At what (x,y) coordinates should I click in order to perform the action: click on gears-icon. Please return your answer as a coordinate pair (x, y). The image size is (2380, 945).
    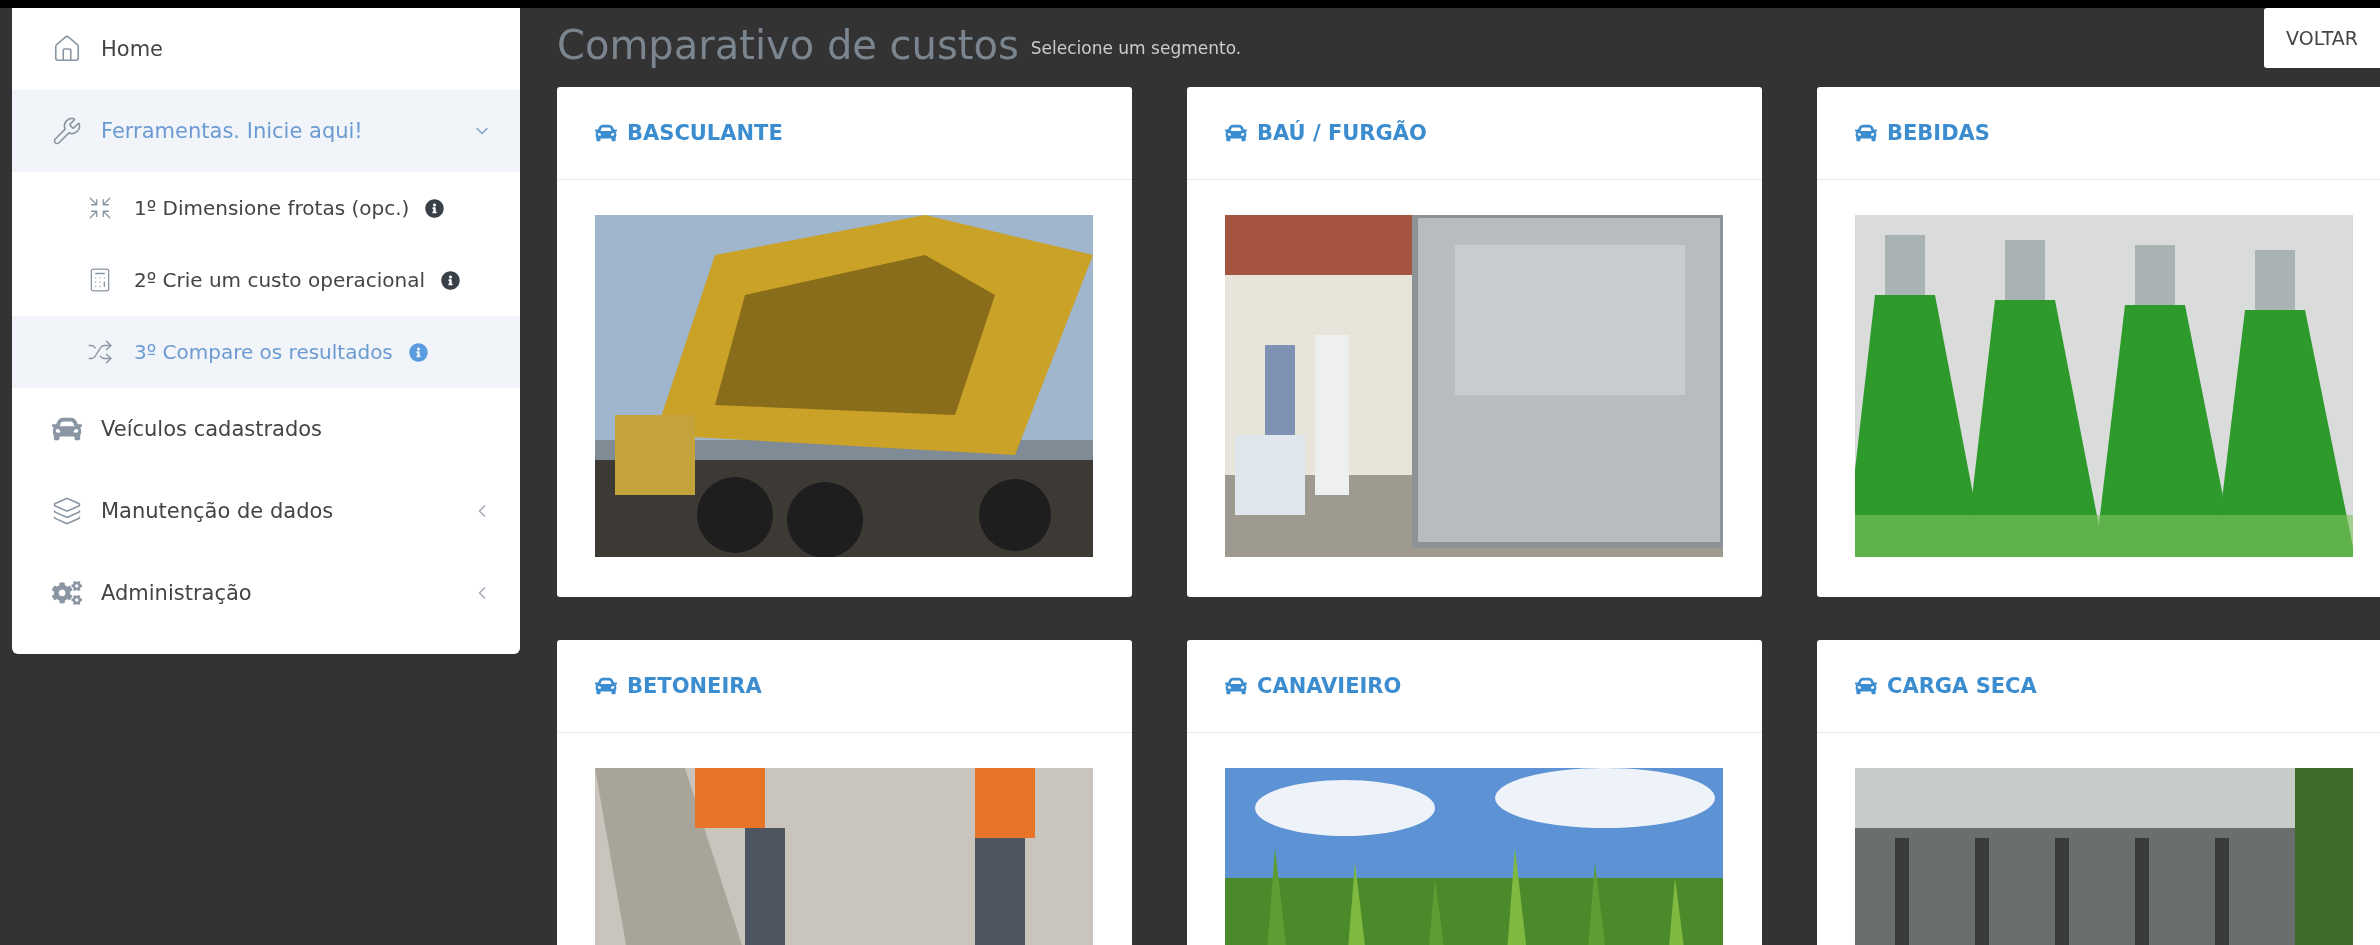
    Looking at the image, I should click on (67, 593).